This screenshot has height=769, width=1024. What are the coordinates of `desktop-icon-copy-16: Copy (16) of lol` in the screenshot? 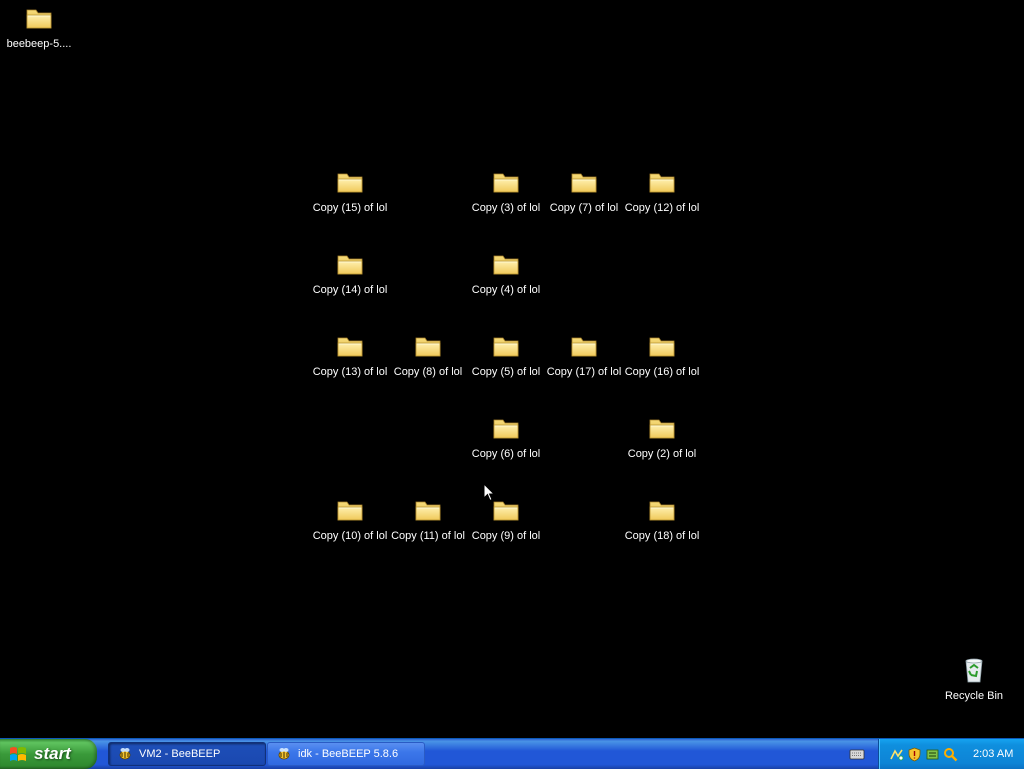 It's located at (662, 362).